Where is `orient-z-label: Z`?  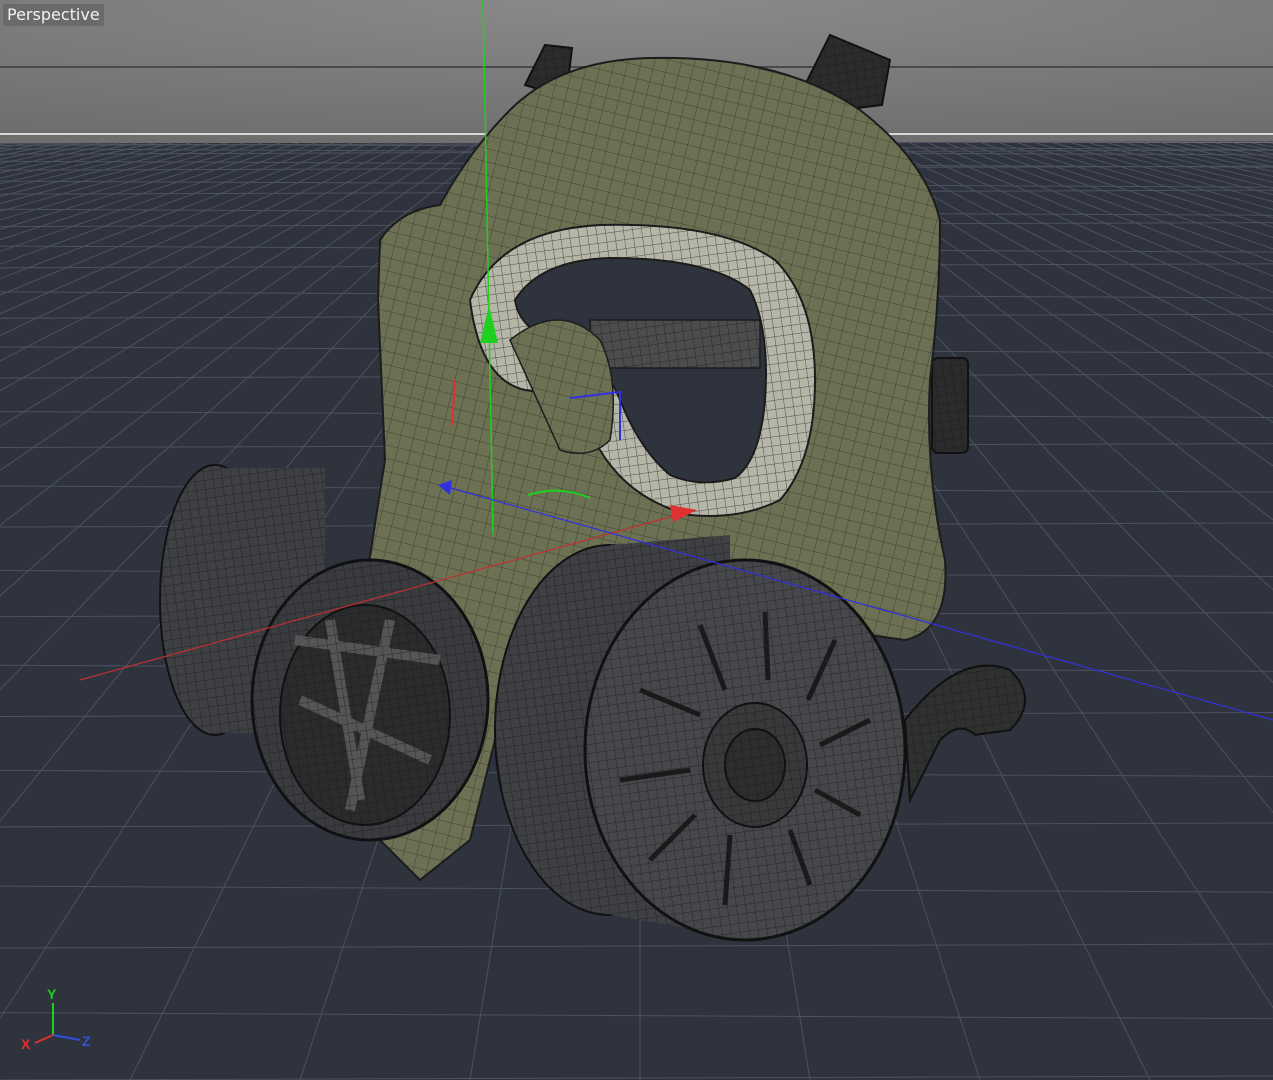 orient-z-label: Z is located at coordinates (86, 1041).